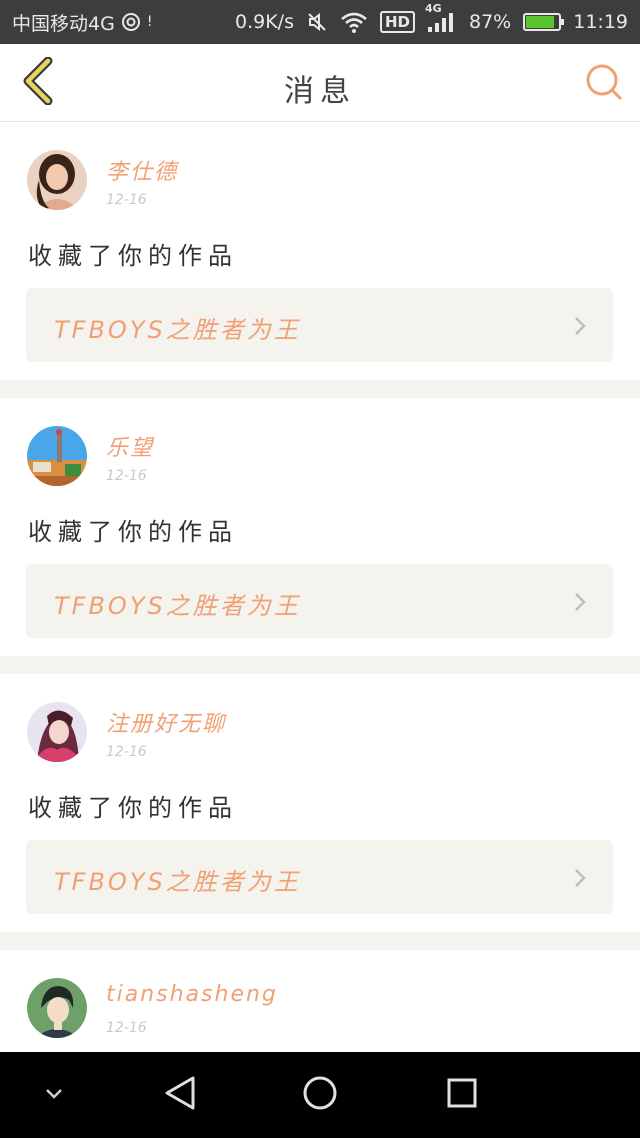 Image resolution: width=640 pixels, height=1138 pixels. Describe the element at coordinates (397, 22) in the screenshot. I see `hd-badge: HD` at that location.